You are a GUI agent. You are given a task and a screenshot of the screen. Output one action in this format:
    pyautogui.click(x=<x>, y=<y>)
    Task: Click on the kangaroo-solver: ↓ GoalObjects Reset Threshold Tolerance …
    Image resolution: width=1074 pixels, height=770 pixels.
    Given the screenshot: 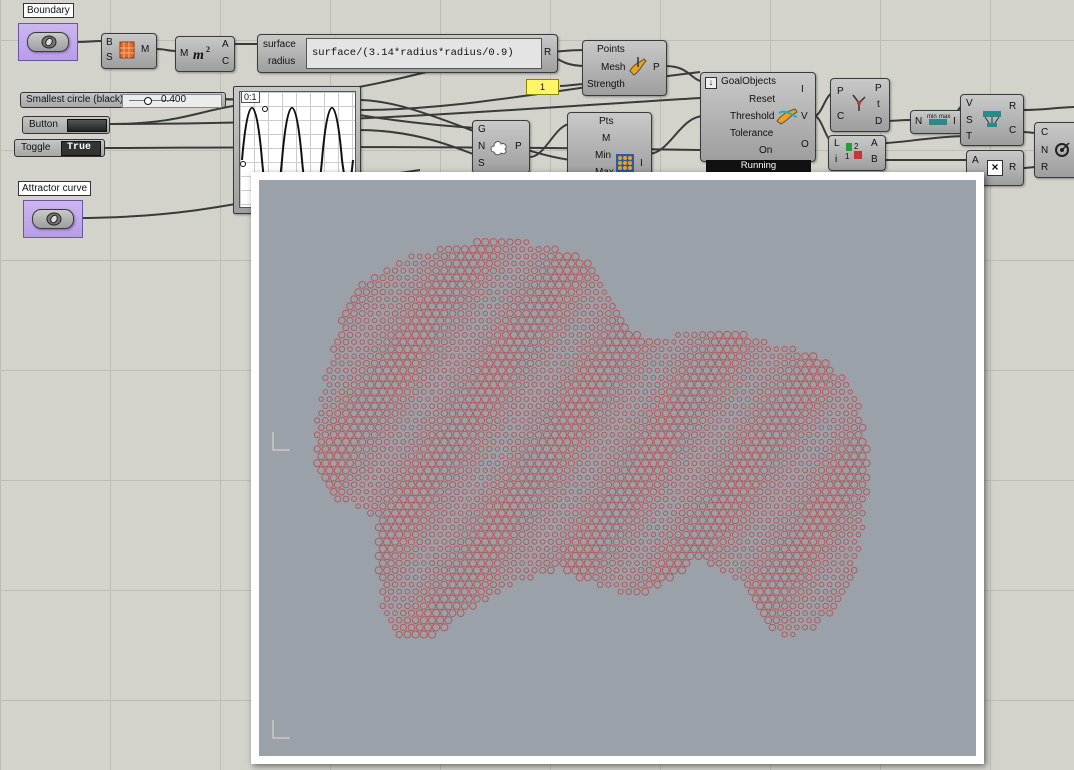 What is the action you would take?
    pyautogui.click(x=758, y=117)
    